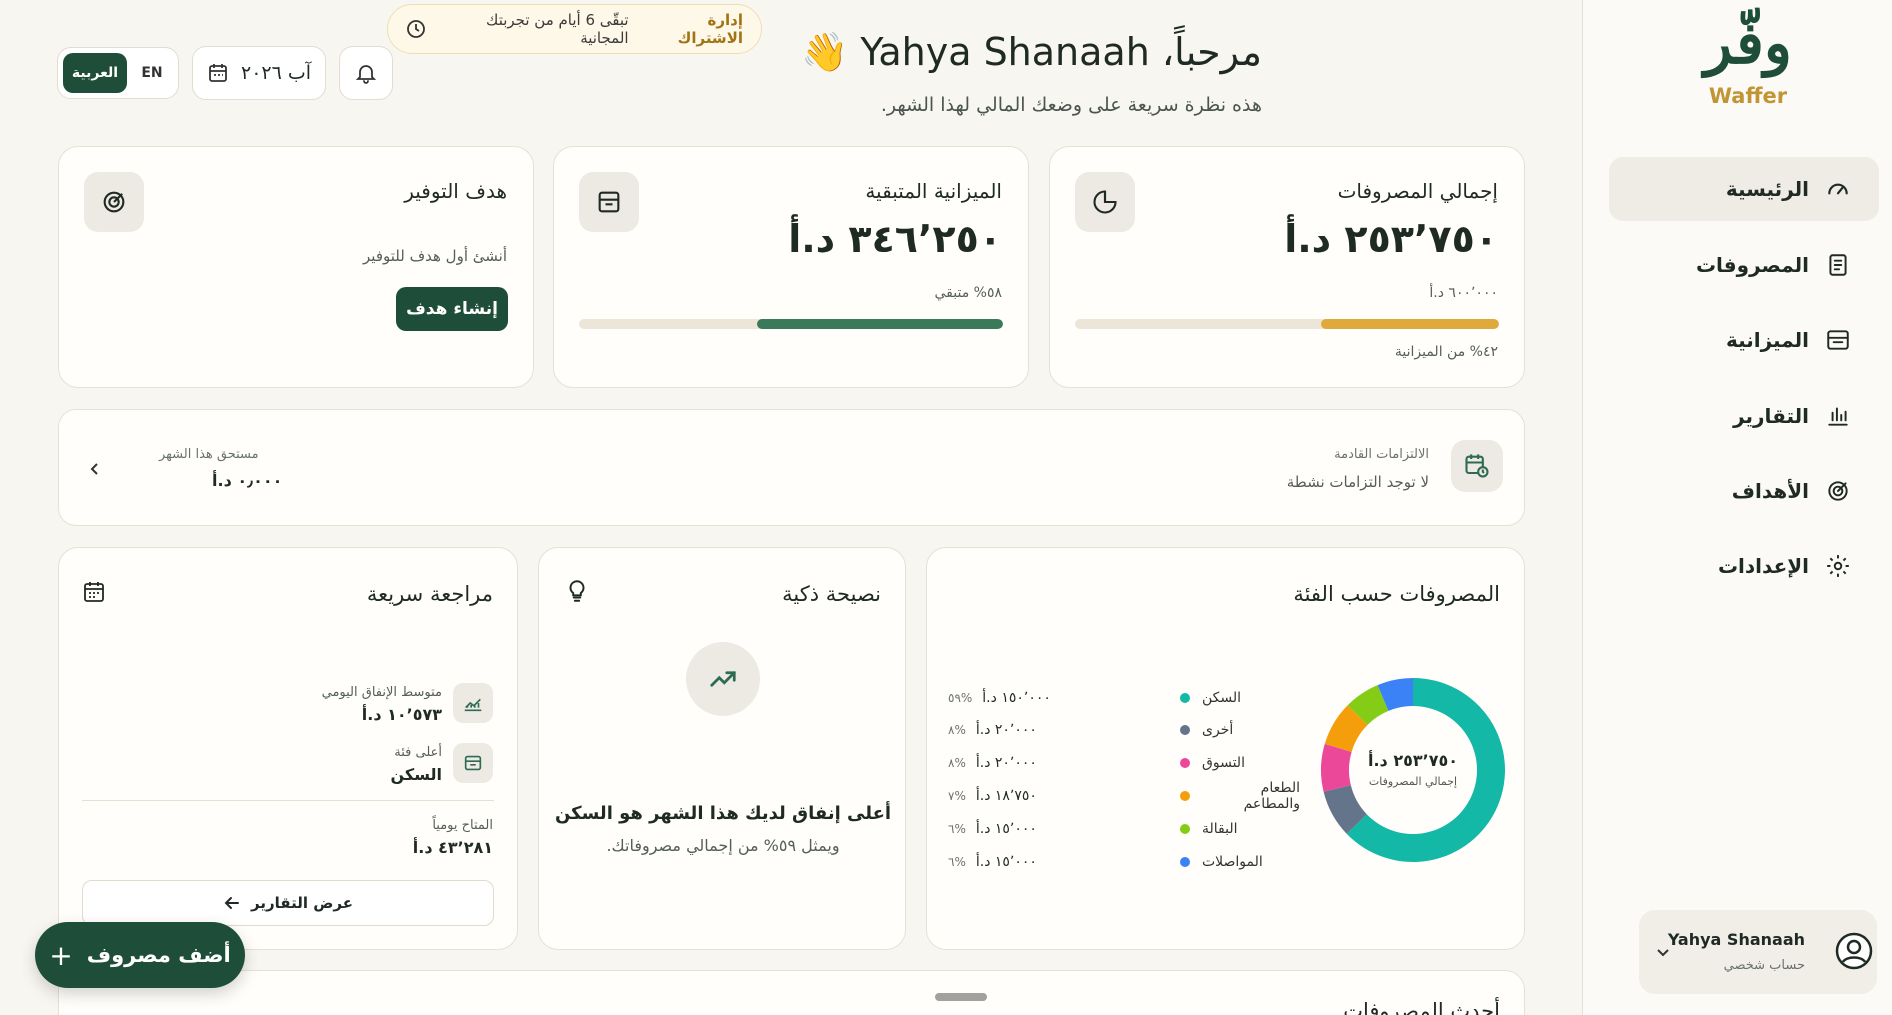  What do you see at coordinates (140, 955) in the screenshot?
I see `add-expense-button: أضف مصروف +` at bounding box center [140, 955].